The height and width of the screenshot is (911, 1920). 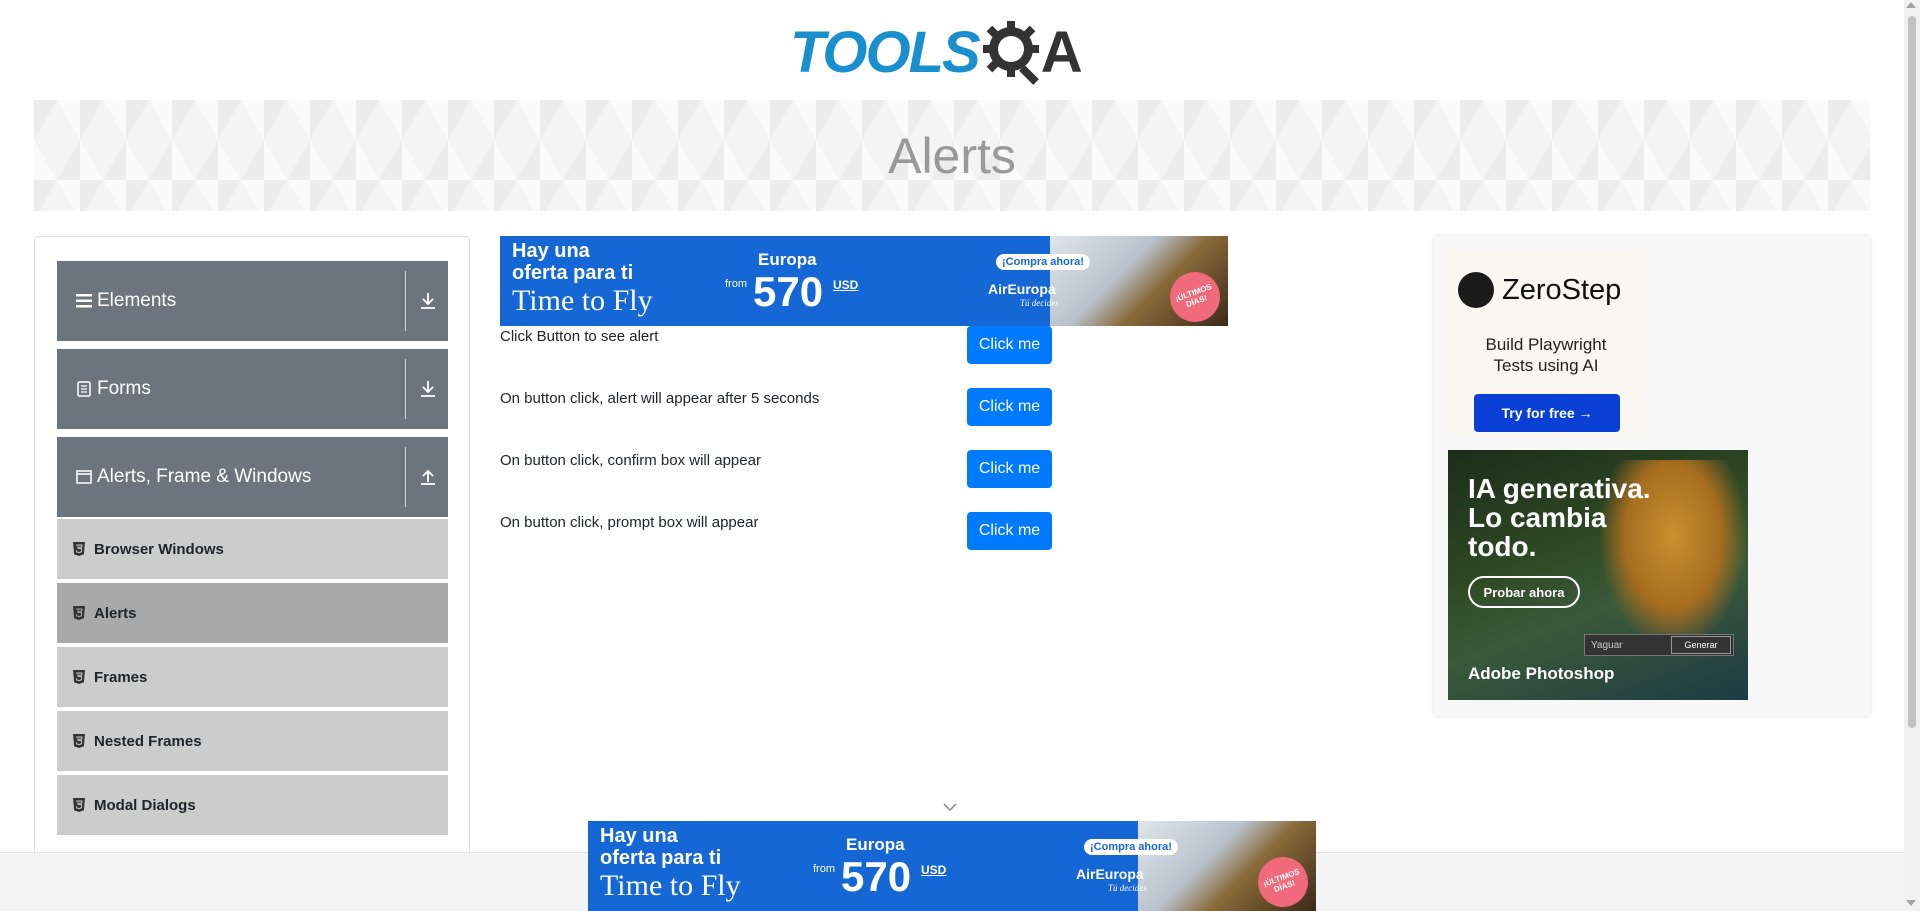 What do you see at coordinates (1476, 290) in the screenshot?
I see `zerostep-logo-icon` at bounding box center [1476, 290].